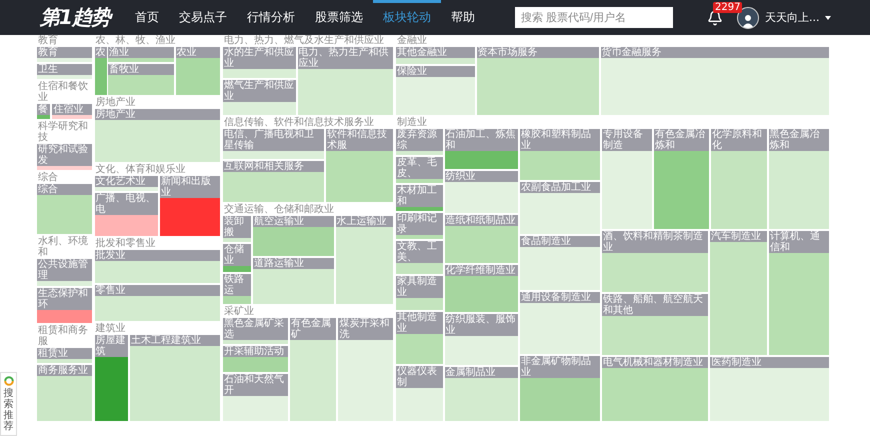  What do you see at coordinates (198, 71) in the screenshot?
I see `industry-tile: 农业` at bounding box center [198, 71].